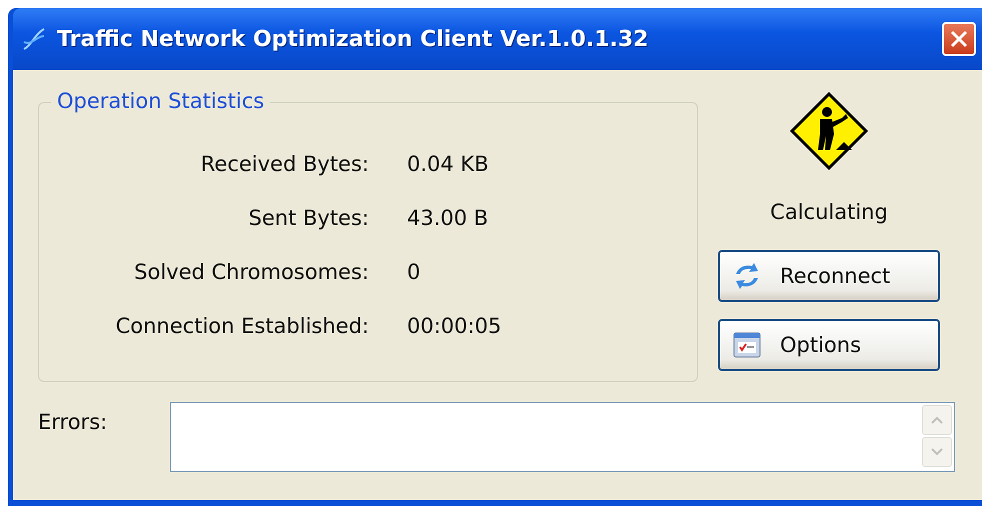  I want to click on window-check-icon, so click(747, 345).